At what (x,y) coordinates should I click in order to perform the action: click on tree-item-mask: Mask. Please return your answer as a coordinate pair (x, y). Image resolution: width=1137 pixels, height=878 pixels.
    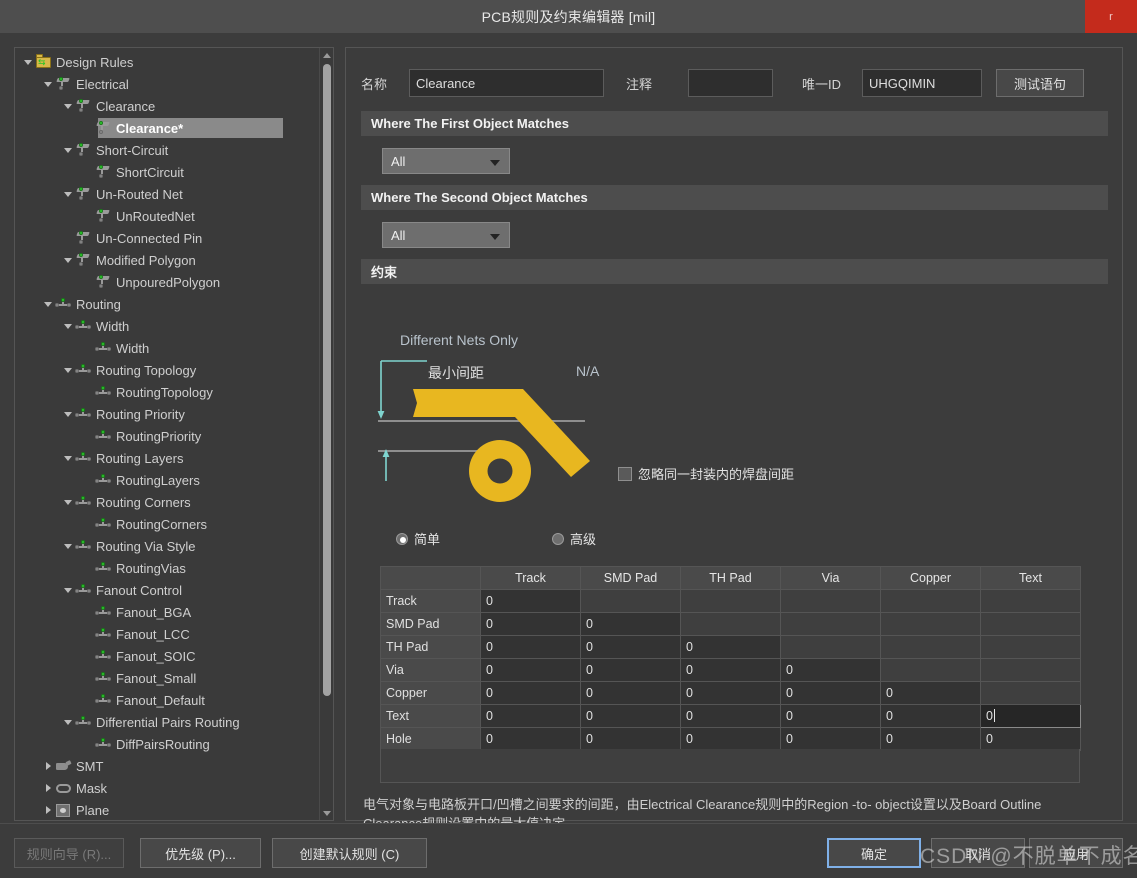
    Looking at the image, I should click on (167, 788).